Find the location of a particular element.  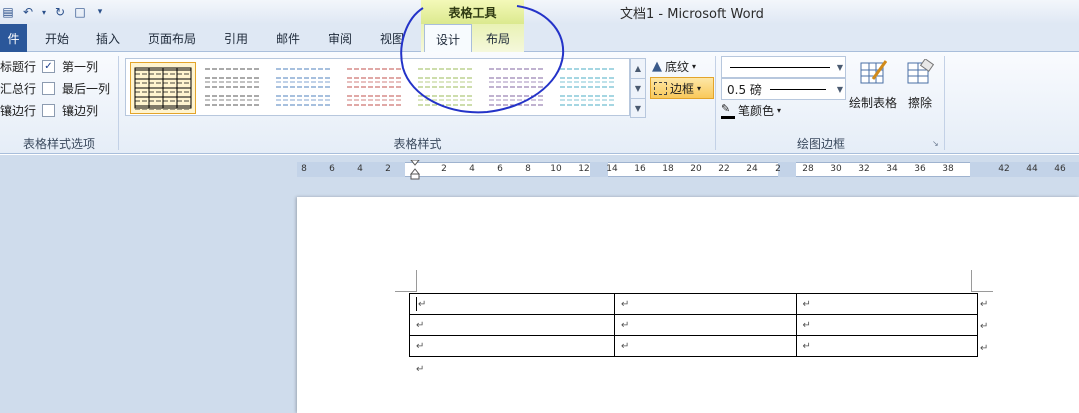

gallery-more-icon: ▼ is located at coordinates (638, 108).